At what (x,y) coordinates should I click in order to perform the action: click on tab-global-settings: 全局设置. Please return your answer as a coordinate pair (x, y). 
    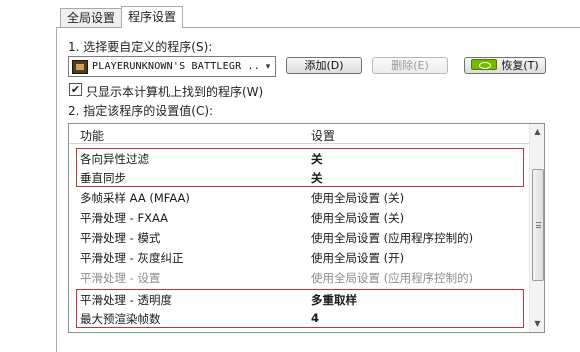
    Looking at the image, I should click on (91, 18).